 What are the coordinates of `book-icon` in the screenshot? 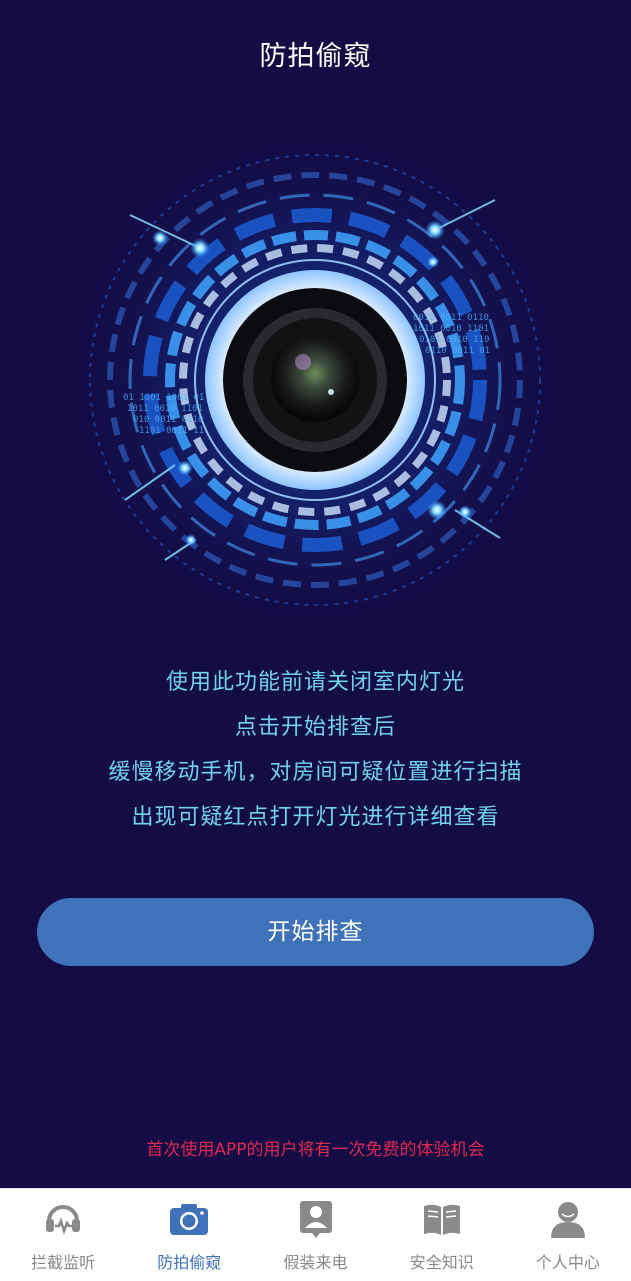 It's located at (441, 1219).